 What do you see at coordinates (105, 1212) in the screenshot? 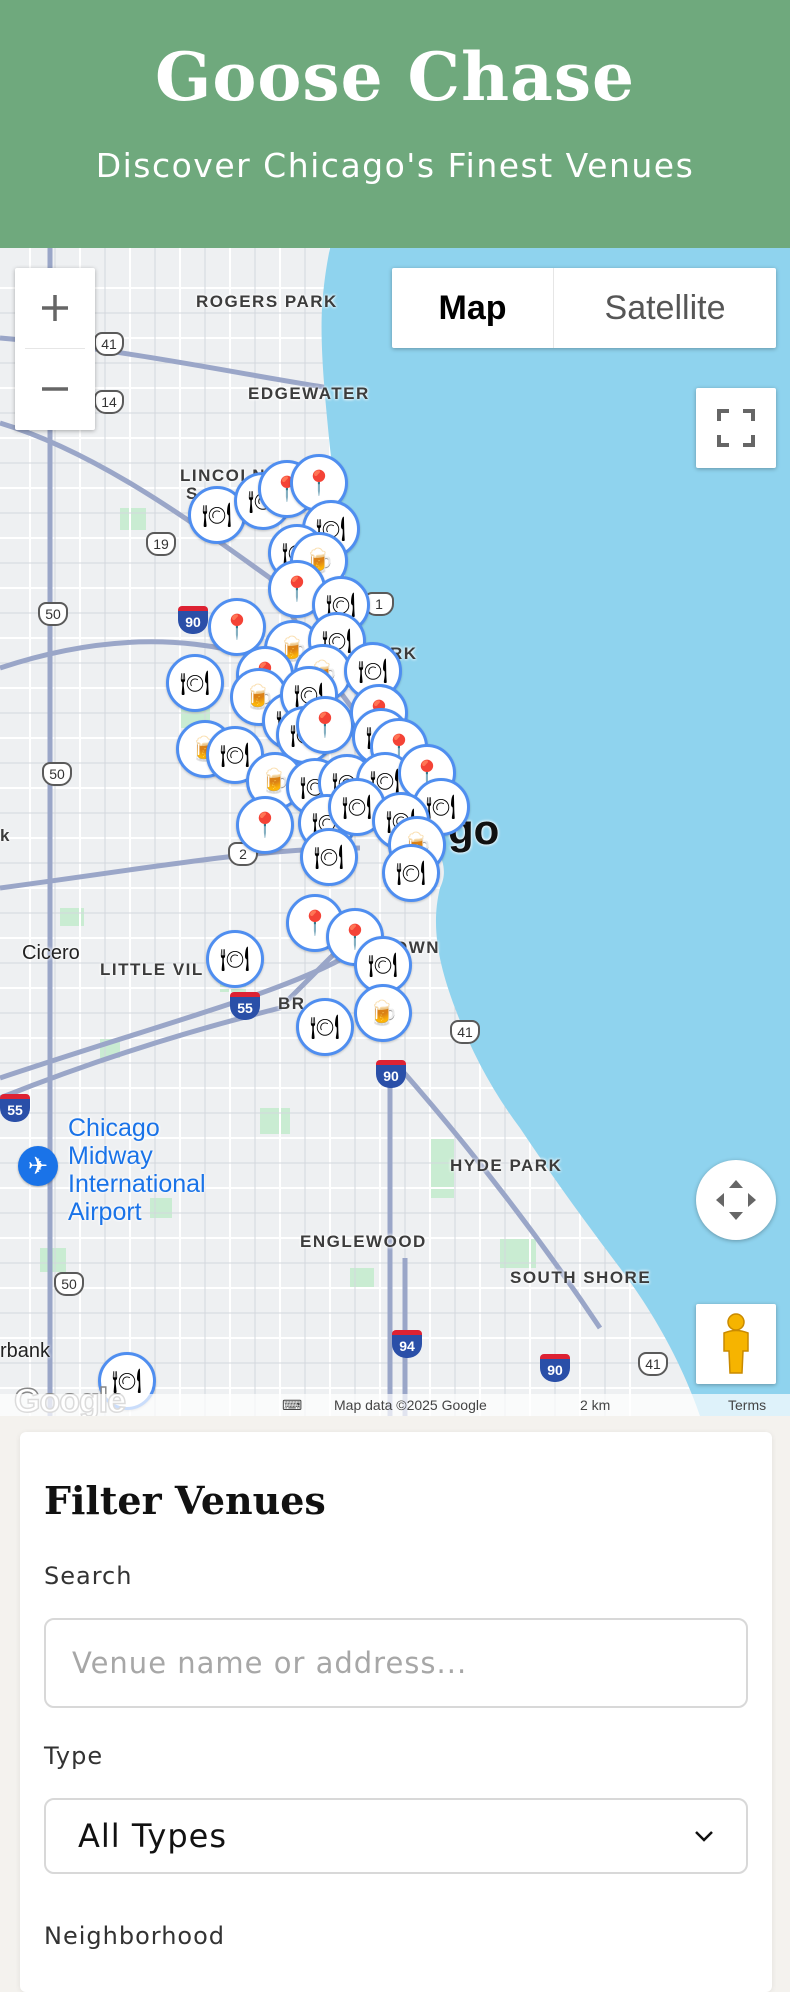
I see `map-label-airport-4: Airport` at bounding box center [105, 1212].